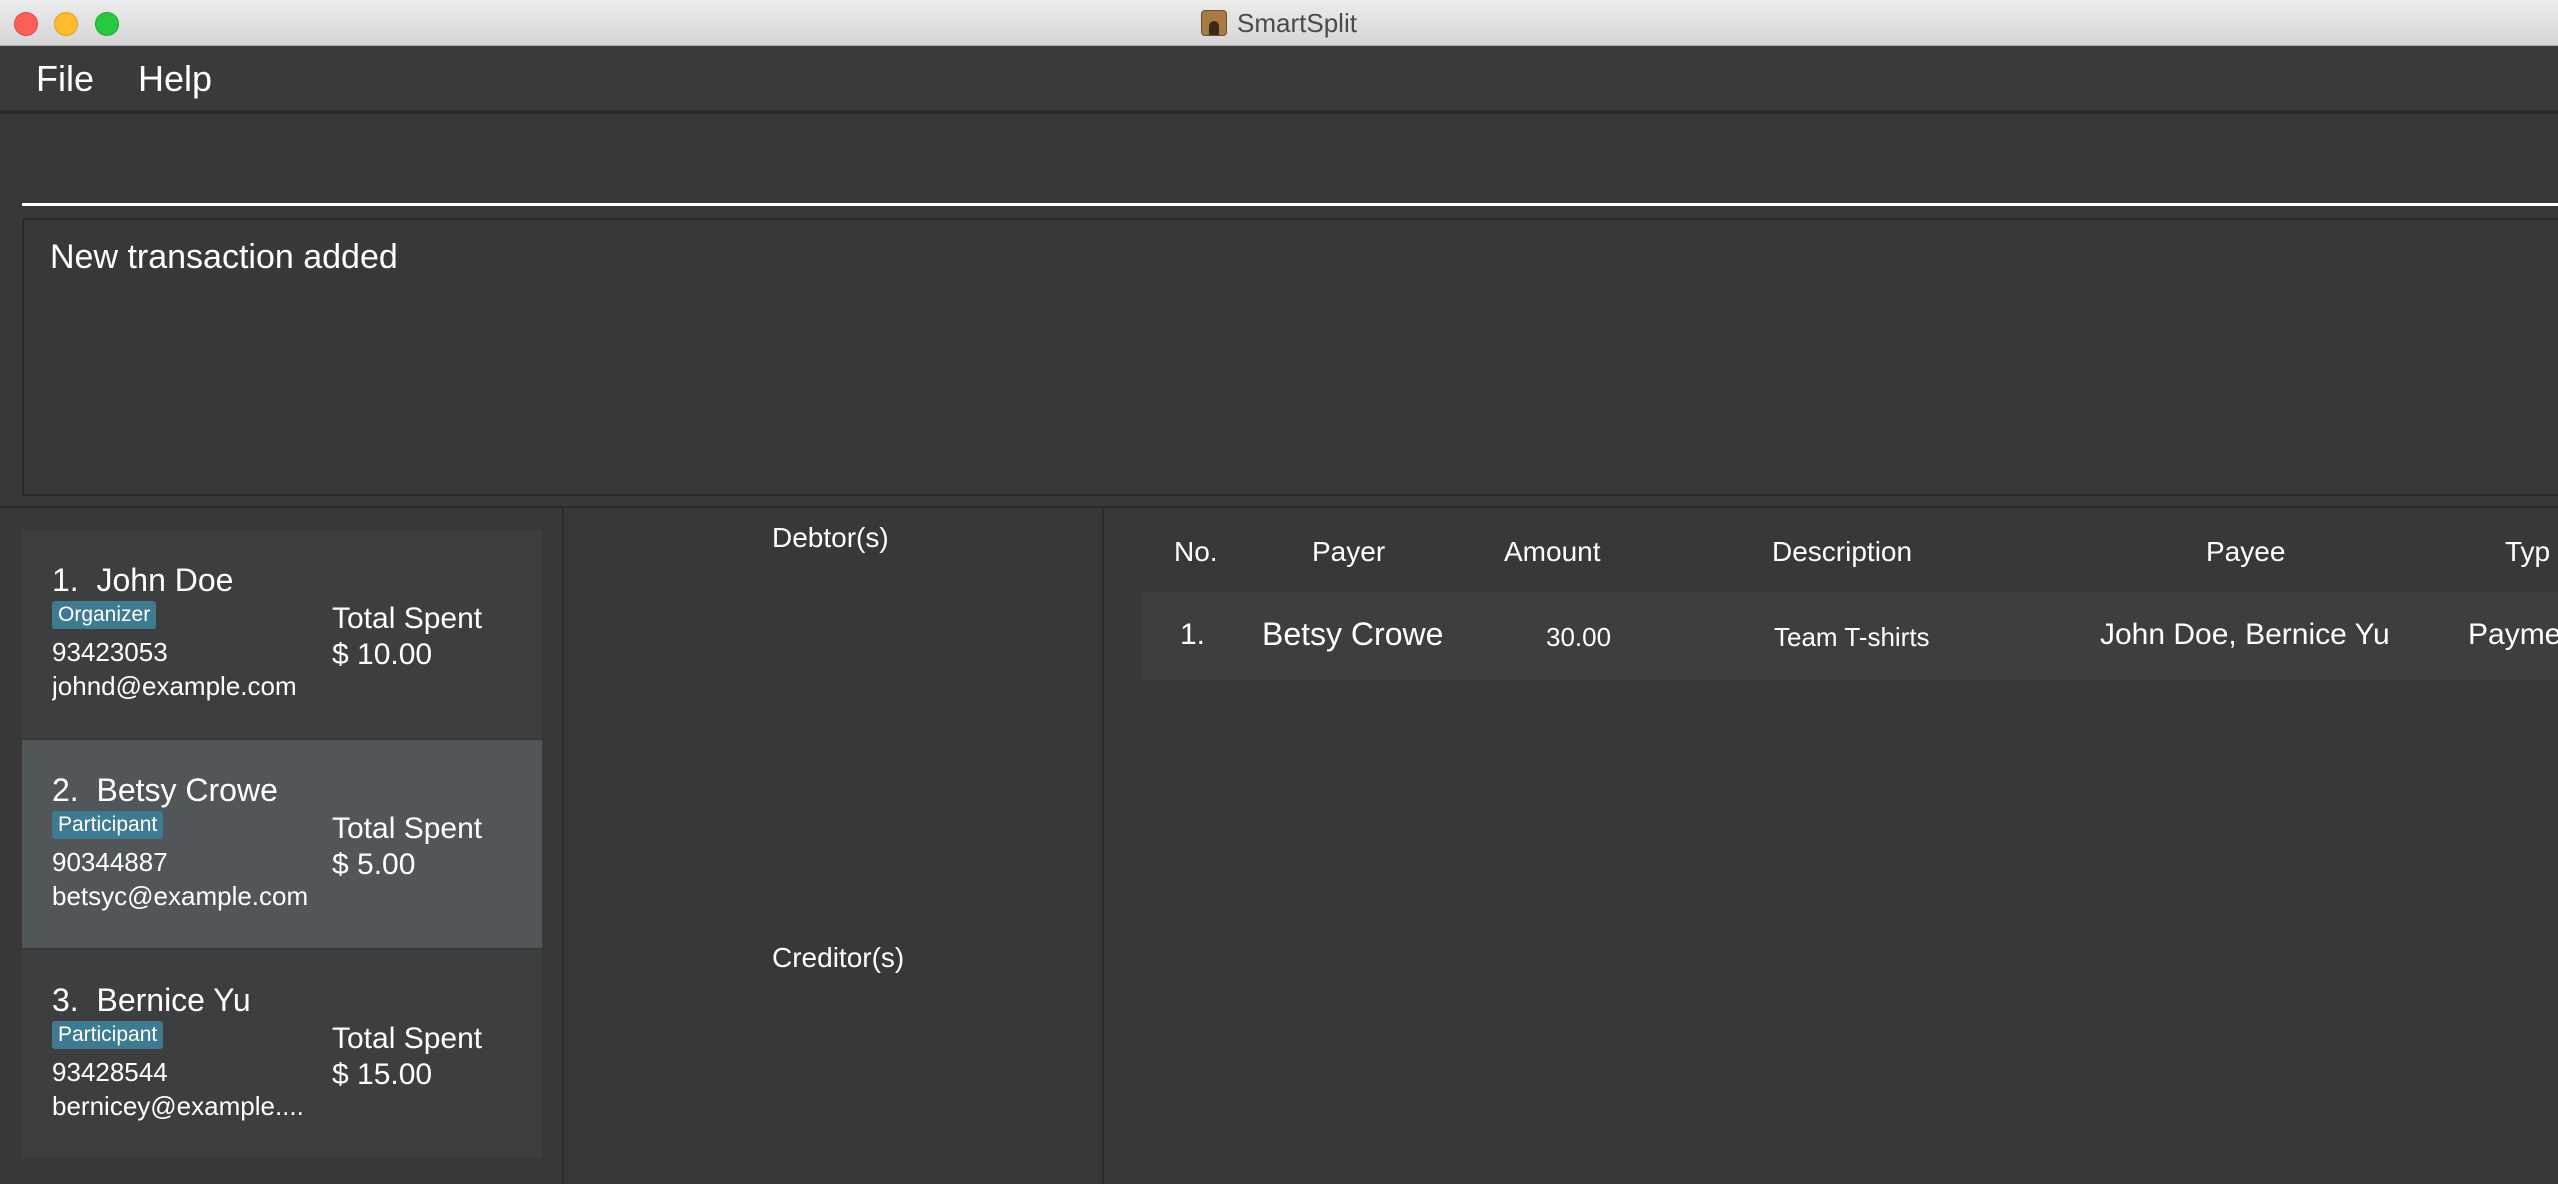 The width and height of the screenshot is (2558, 1184). What do you see at coordinates (65, 79) in the screenshot?
I see `menu-file: File` at bounding box center [65, 79].